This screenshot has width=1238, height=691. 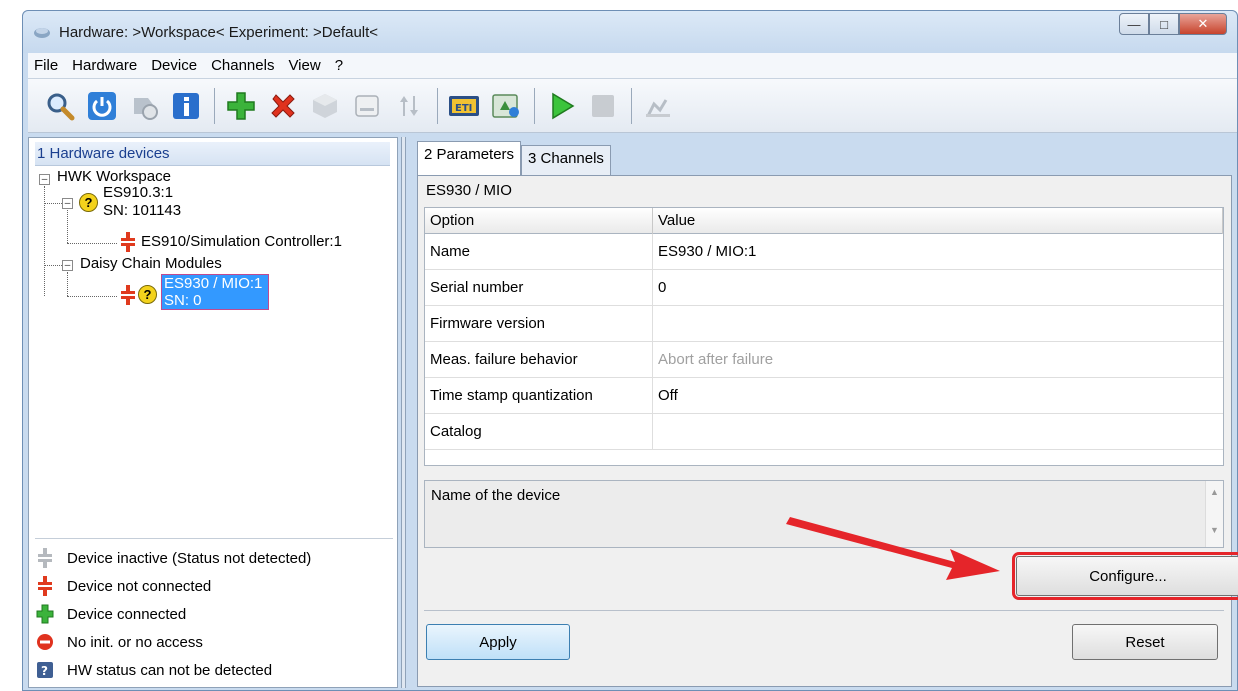 I want to click on sort-button, so click(x=409, y=106).